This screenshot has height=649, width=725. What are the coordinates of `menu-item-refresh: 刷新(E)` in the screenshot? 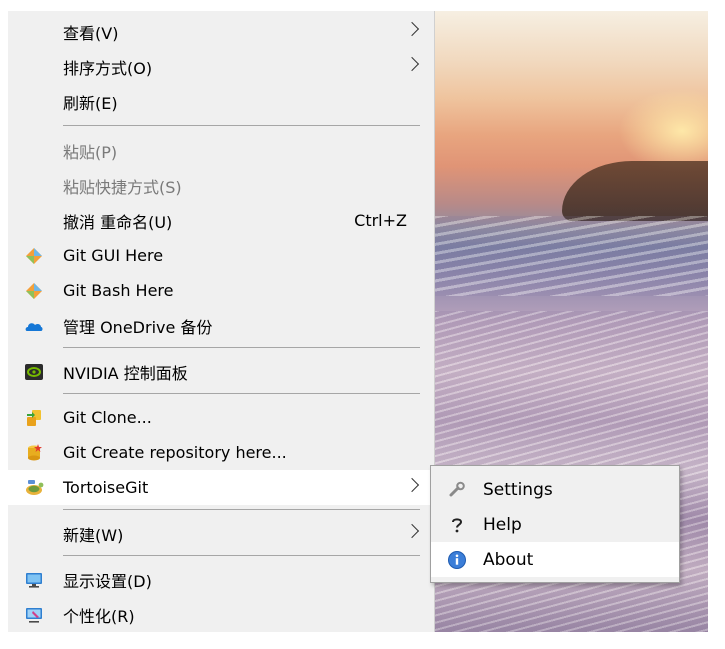 It's located at (221, 101).